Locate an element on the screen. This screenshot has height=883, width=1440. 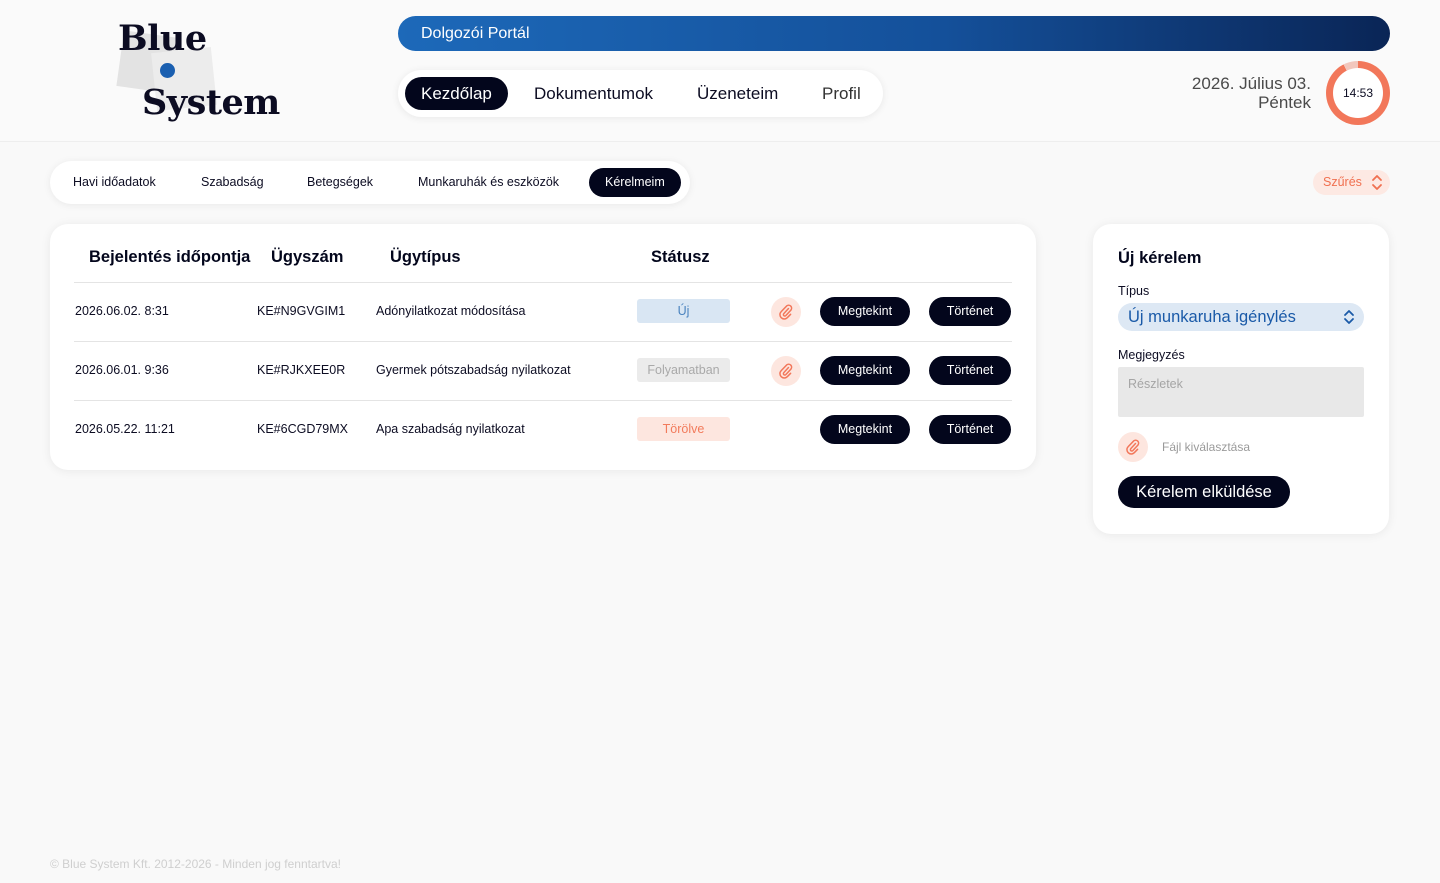
main-nav: Kezdőlap Dokumentumok Üzeneteim Profil is located at coordinates (640, 93).